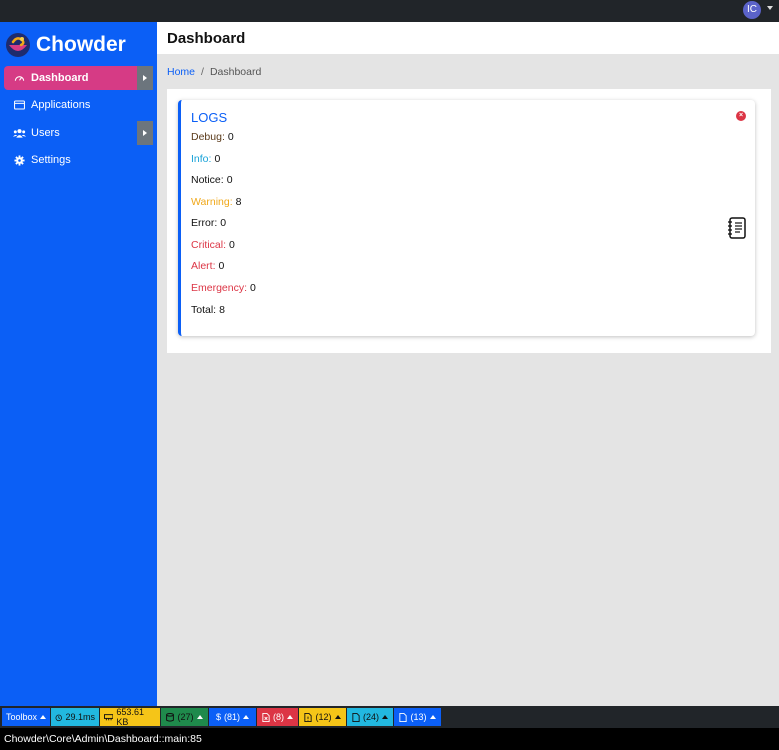  I want to click on log-row-info: Info: 0, so click(205, 159).